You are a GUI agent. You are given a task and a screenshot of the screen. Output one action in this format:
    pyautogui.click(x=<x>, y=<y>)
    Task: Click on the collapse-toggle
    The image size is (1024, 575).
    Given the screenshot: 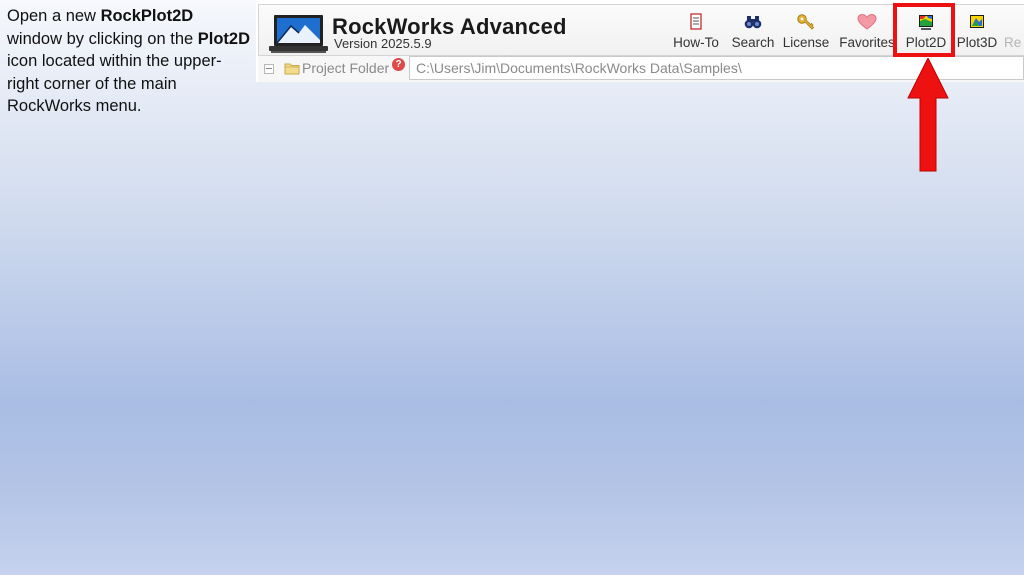 What is the action you would take?
    pyautogui.click(x=269, y=69)
    